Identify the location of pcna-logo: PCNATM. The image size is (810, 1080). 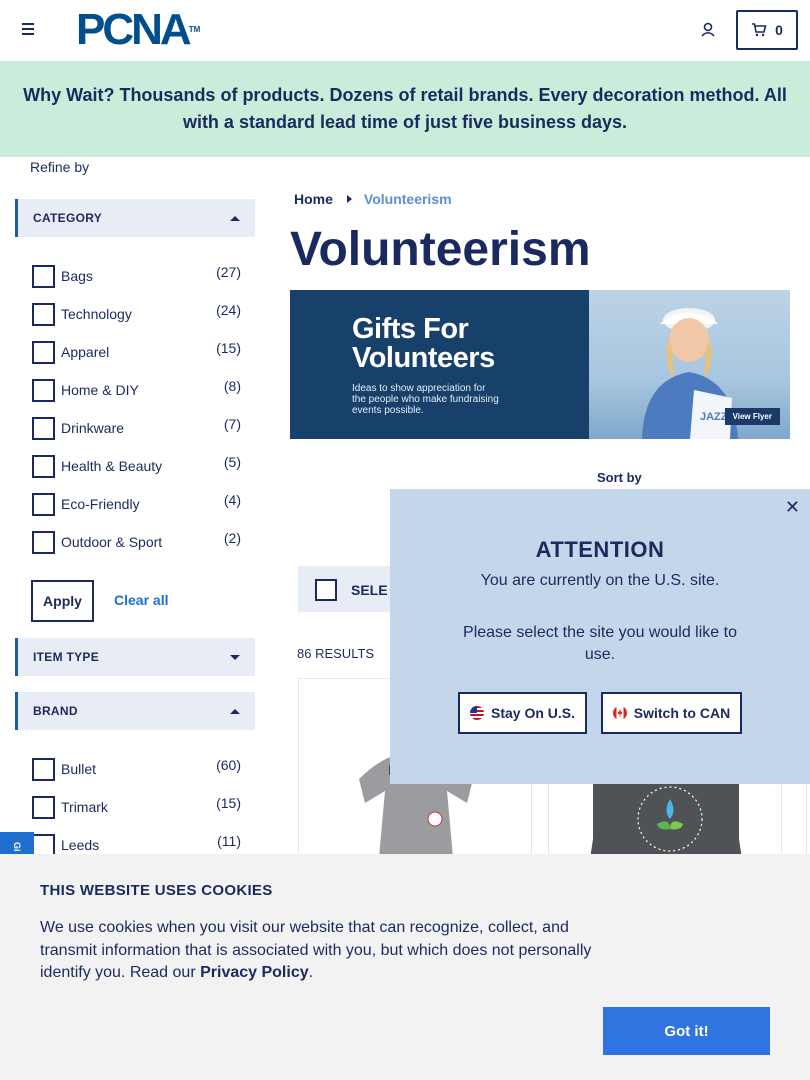
(138, 30).